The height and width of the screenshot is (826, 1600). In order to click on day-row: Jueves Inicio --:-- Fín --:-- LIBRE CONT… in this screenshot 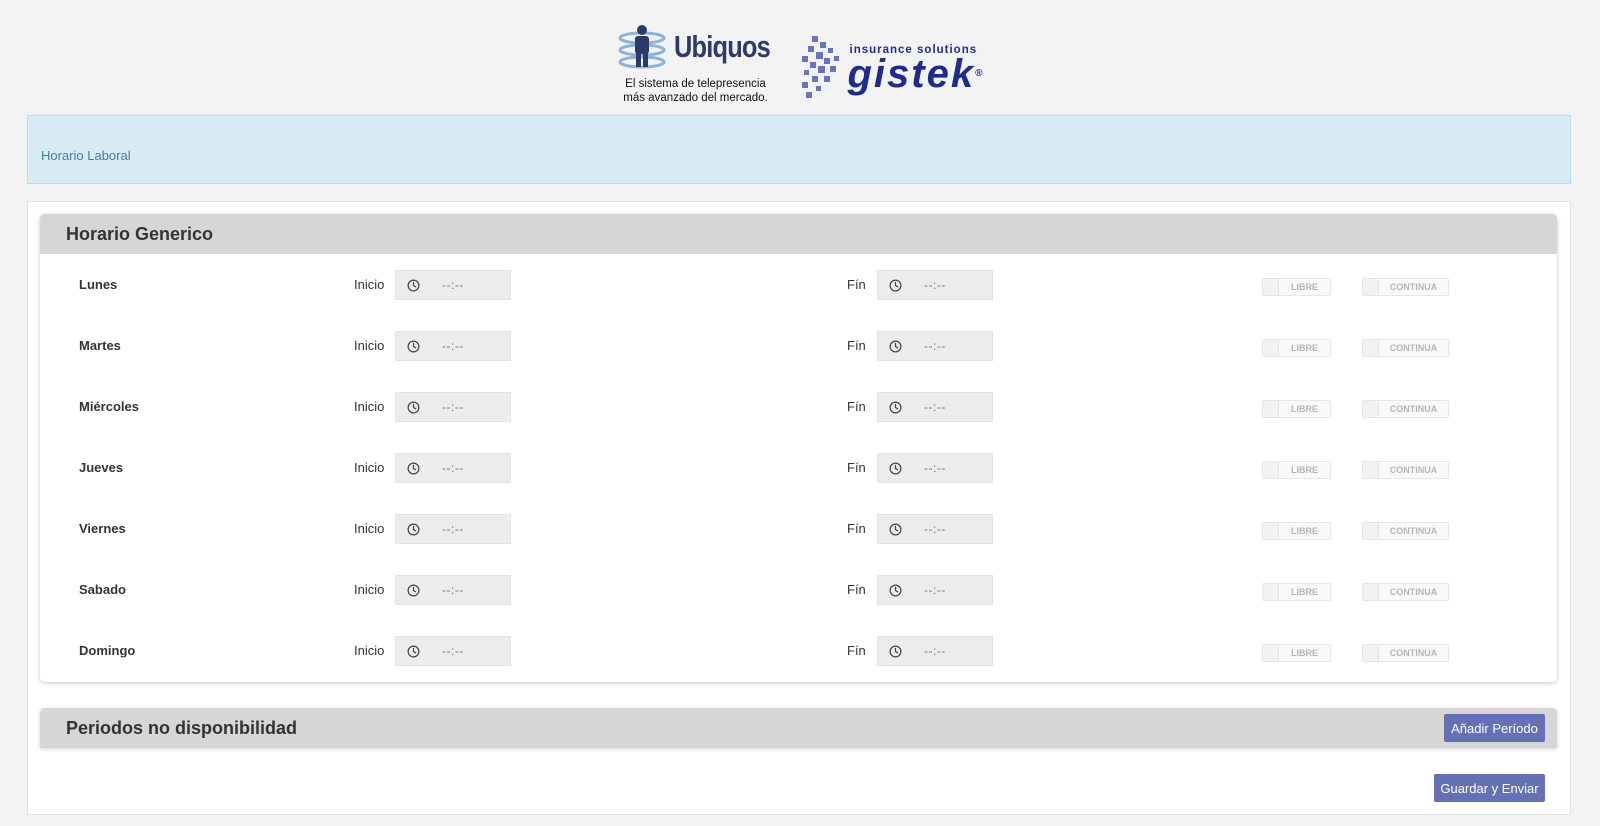, I will do `click(798, 468)`.